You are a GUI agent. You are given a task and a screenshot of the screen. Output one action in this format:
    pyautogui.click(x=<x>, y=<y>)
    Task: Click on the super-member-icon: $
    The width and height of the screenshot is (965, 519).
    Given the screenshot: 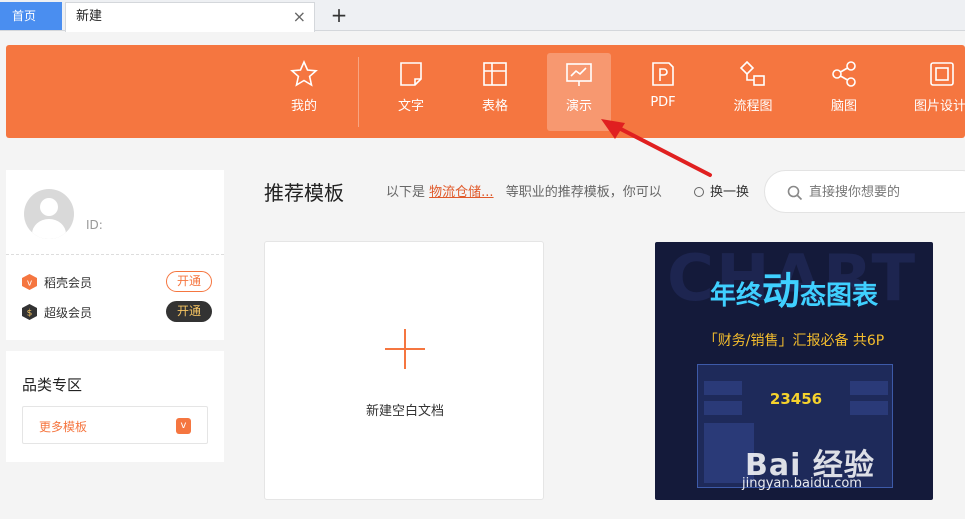 What is the action you would take?
    pyautogui.click(x=29, y=312)
    